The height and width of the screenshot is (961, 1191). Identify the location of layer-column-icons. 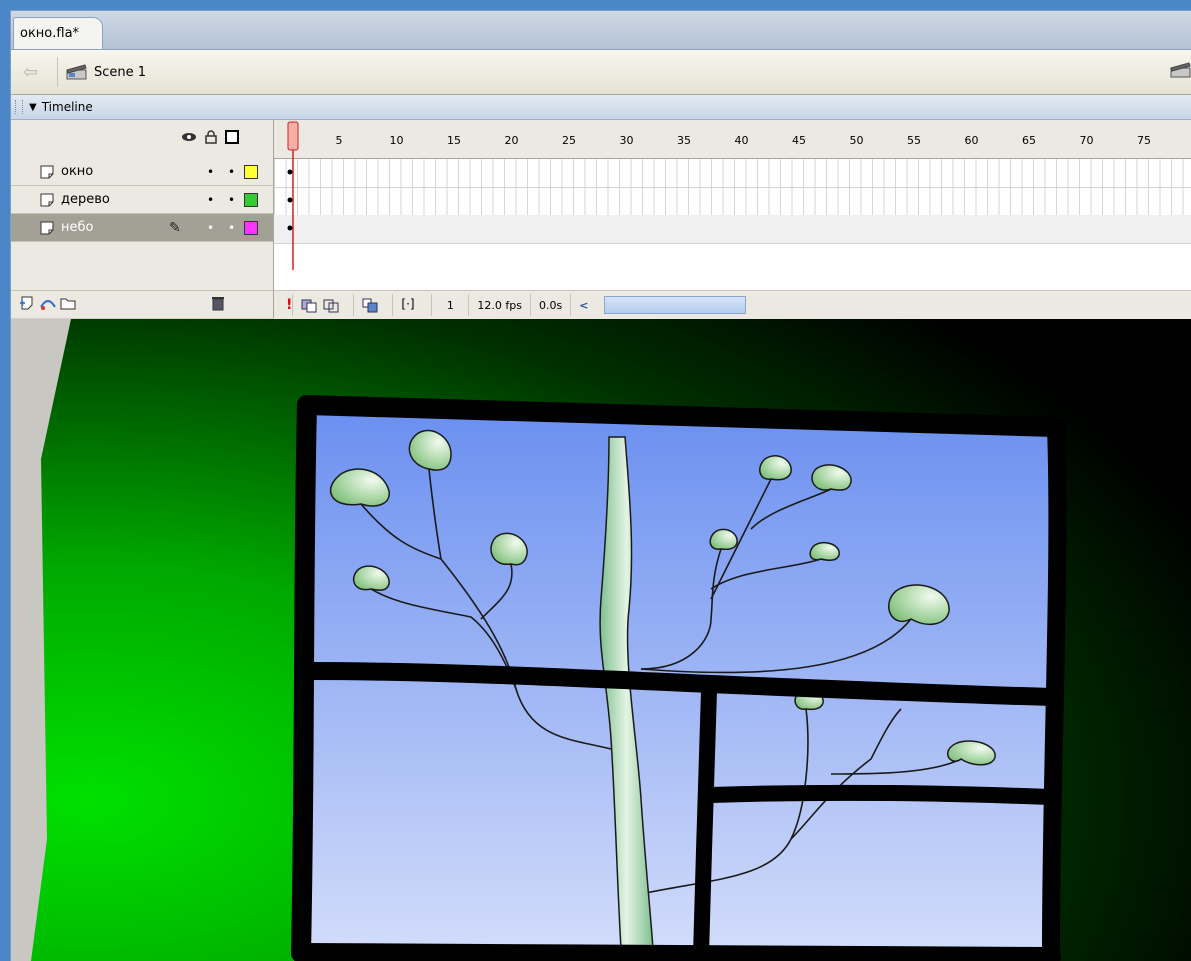
(210, 139).